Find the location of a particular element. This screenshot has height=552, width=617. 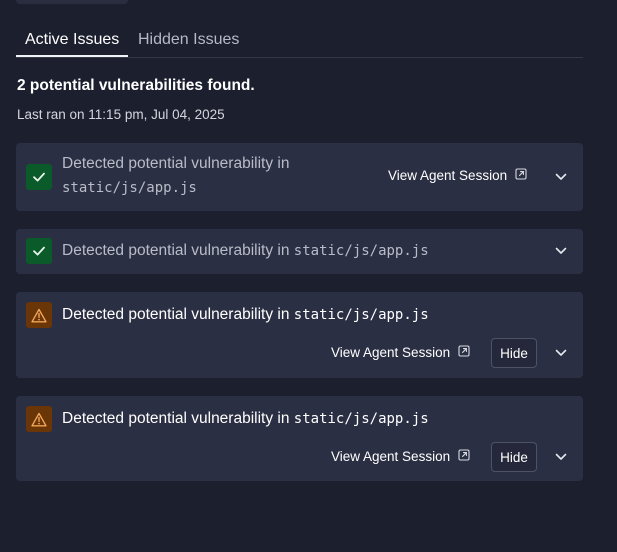

issues-tabs: Active Issues Hidden Issues is located at coordinates (299, 41).